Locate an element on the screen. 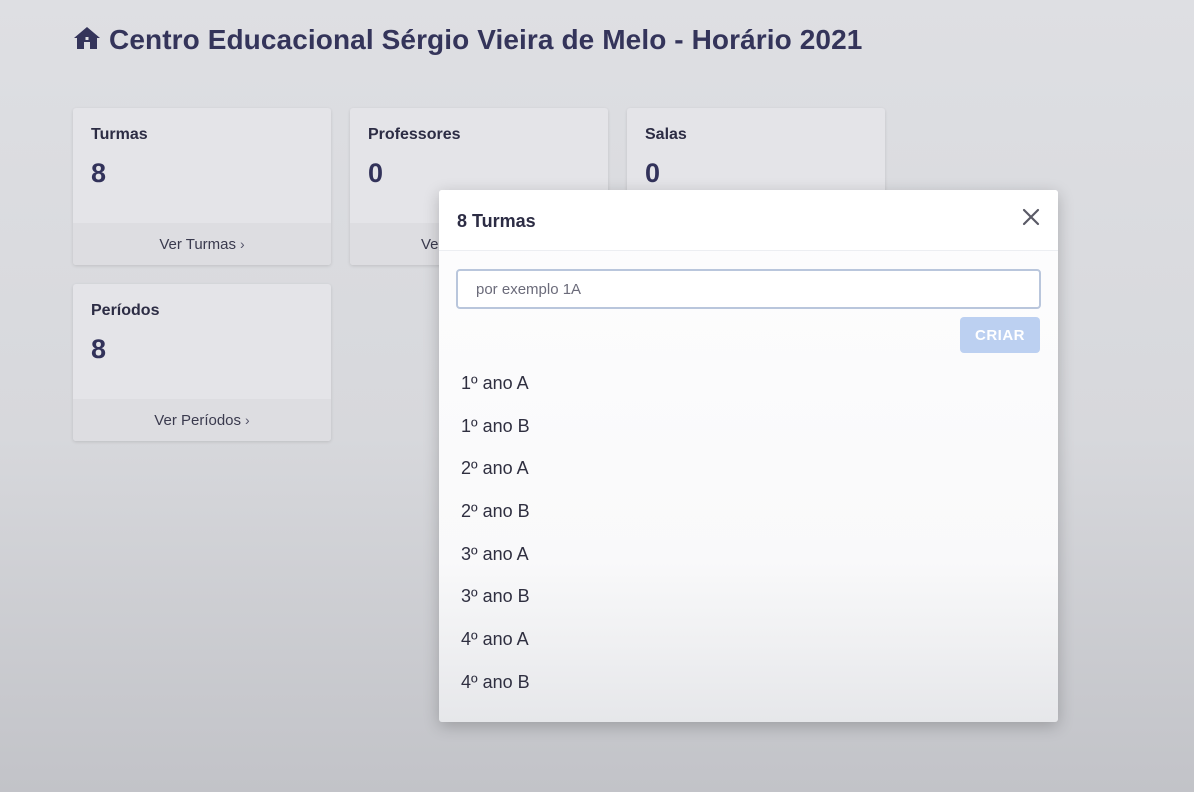 Image resolution: width=1194 pixels, height=792 pixels. ver-periodos-link: Ver Períodos › is located at coordinates (202, 420).